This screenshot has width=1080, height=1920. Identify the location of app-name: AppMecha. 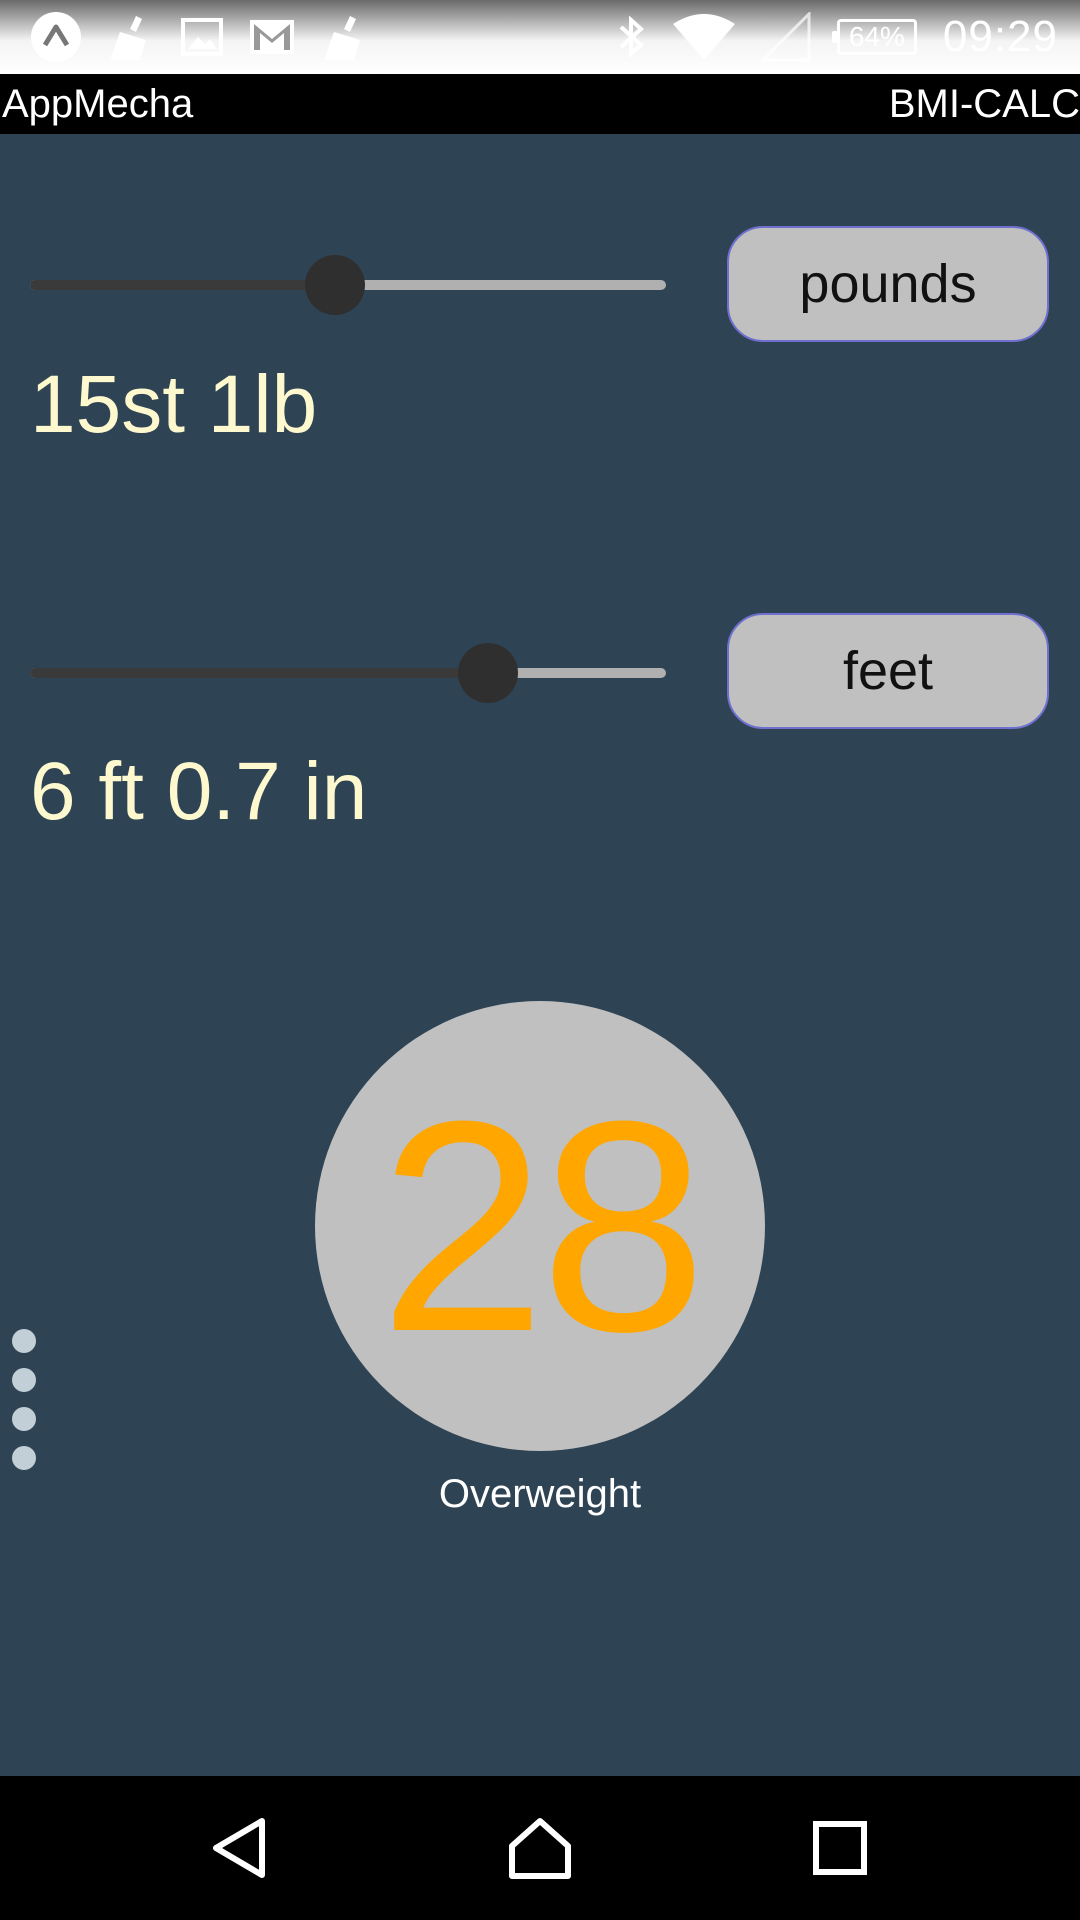
(98, 104).